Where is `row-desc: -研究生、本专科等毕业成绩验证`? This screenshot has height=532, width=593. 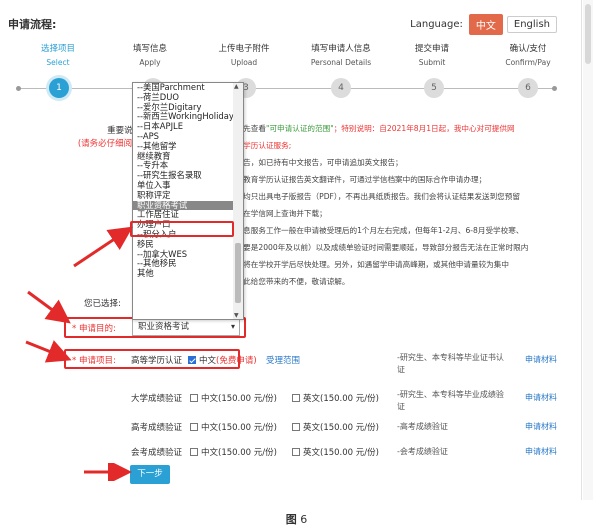
row-desc: -研究生、本专科等毕业成绩验证 is located at coordinates (450, 400).